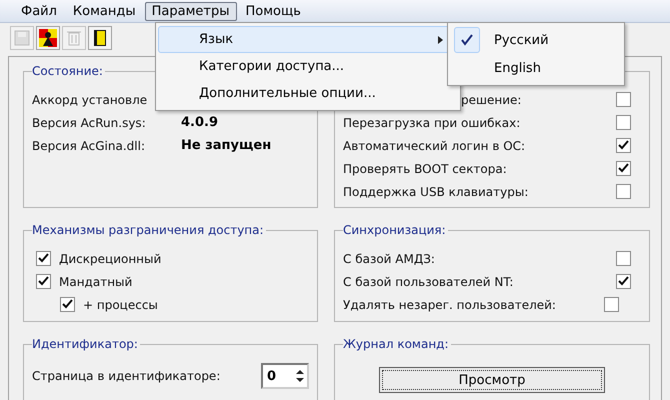  I want to click on user-icon, so click(48, 38).